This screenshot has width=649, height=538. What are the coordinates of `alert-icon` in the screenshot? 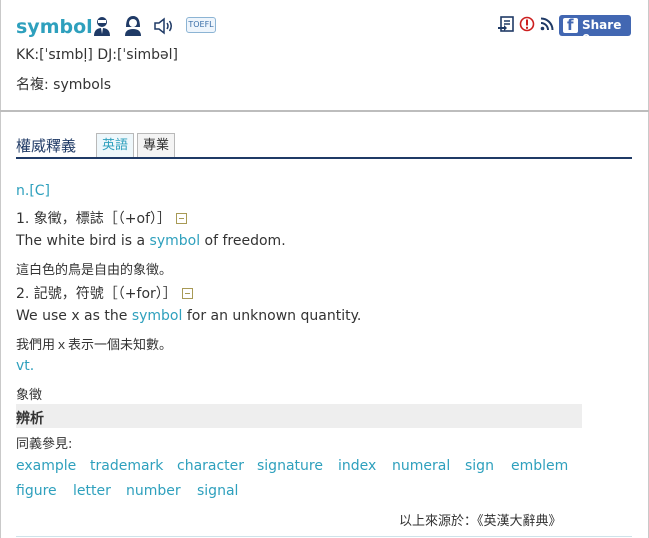 It's located at (527, 24).